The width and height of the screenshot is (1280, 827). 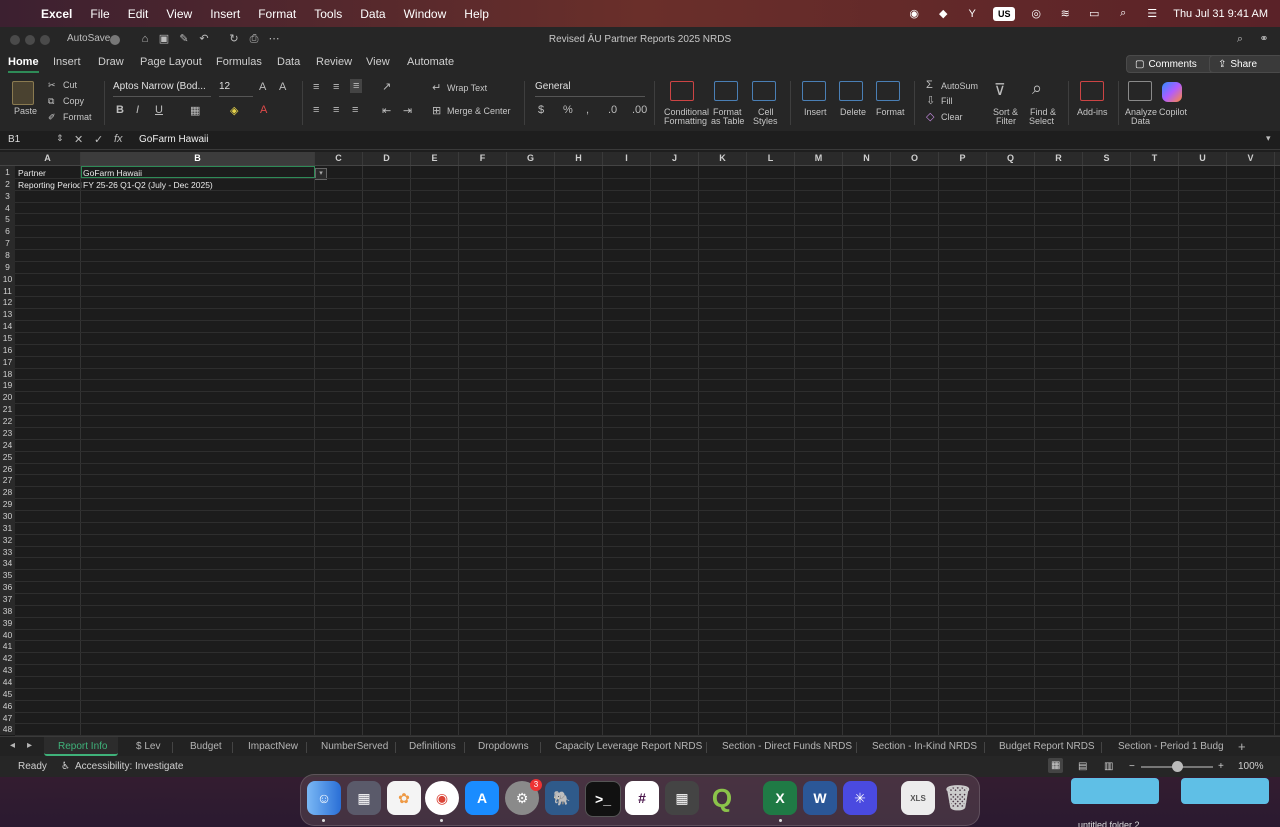 I want to click on analyze-data-icon, so click(x=1140, y=91).